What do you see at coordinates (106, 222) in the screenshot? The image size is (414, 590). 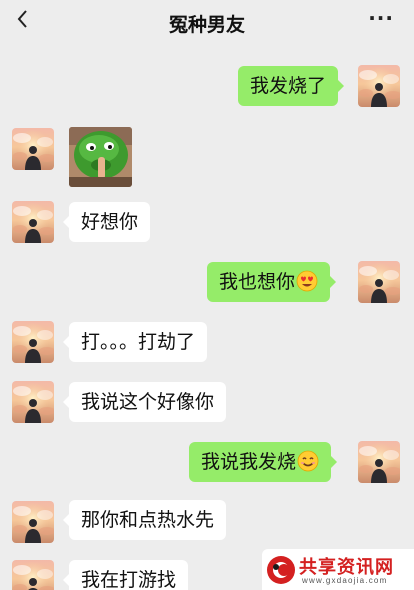 I see `message-bubble-incoming: 好想你` at bounding box center [106, 222].